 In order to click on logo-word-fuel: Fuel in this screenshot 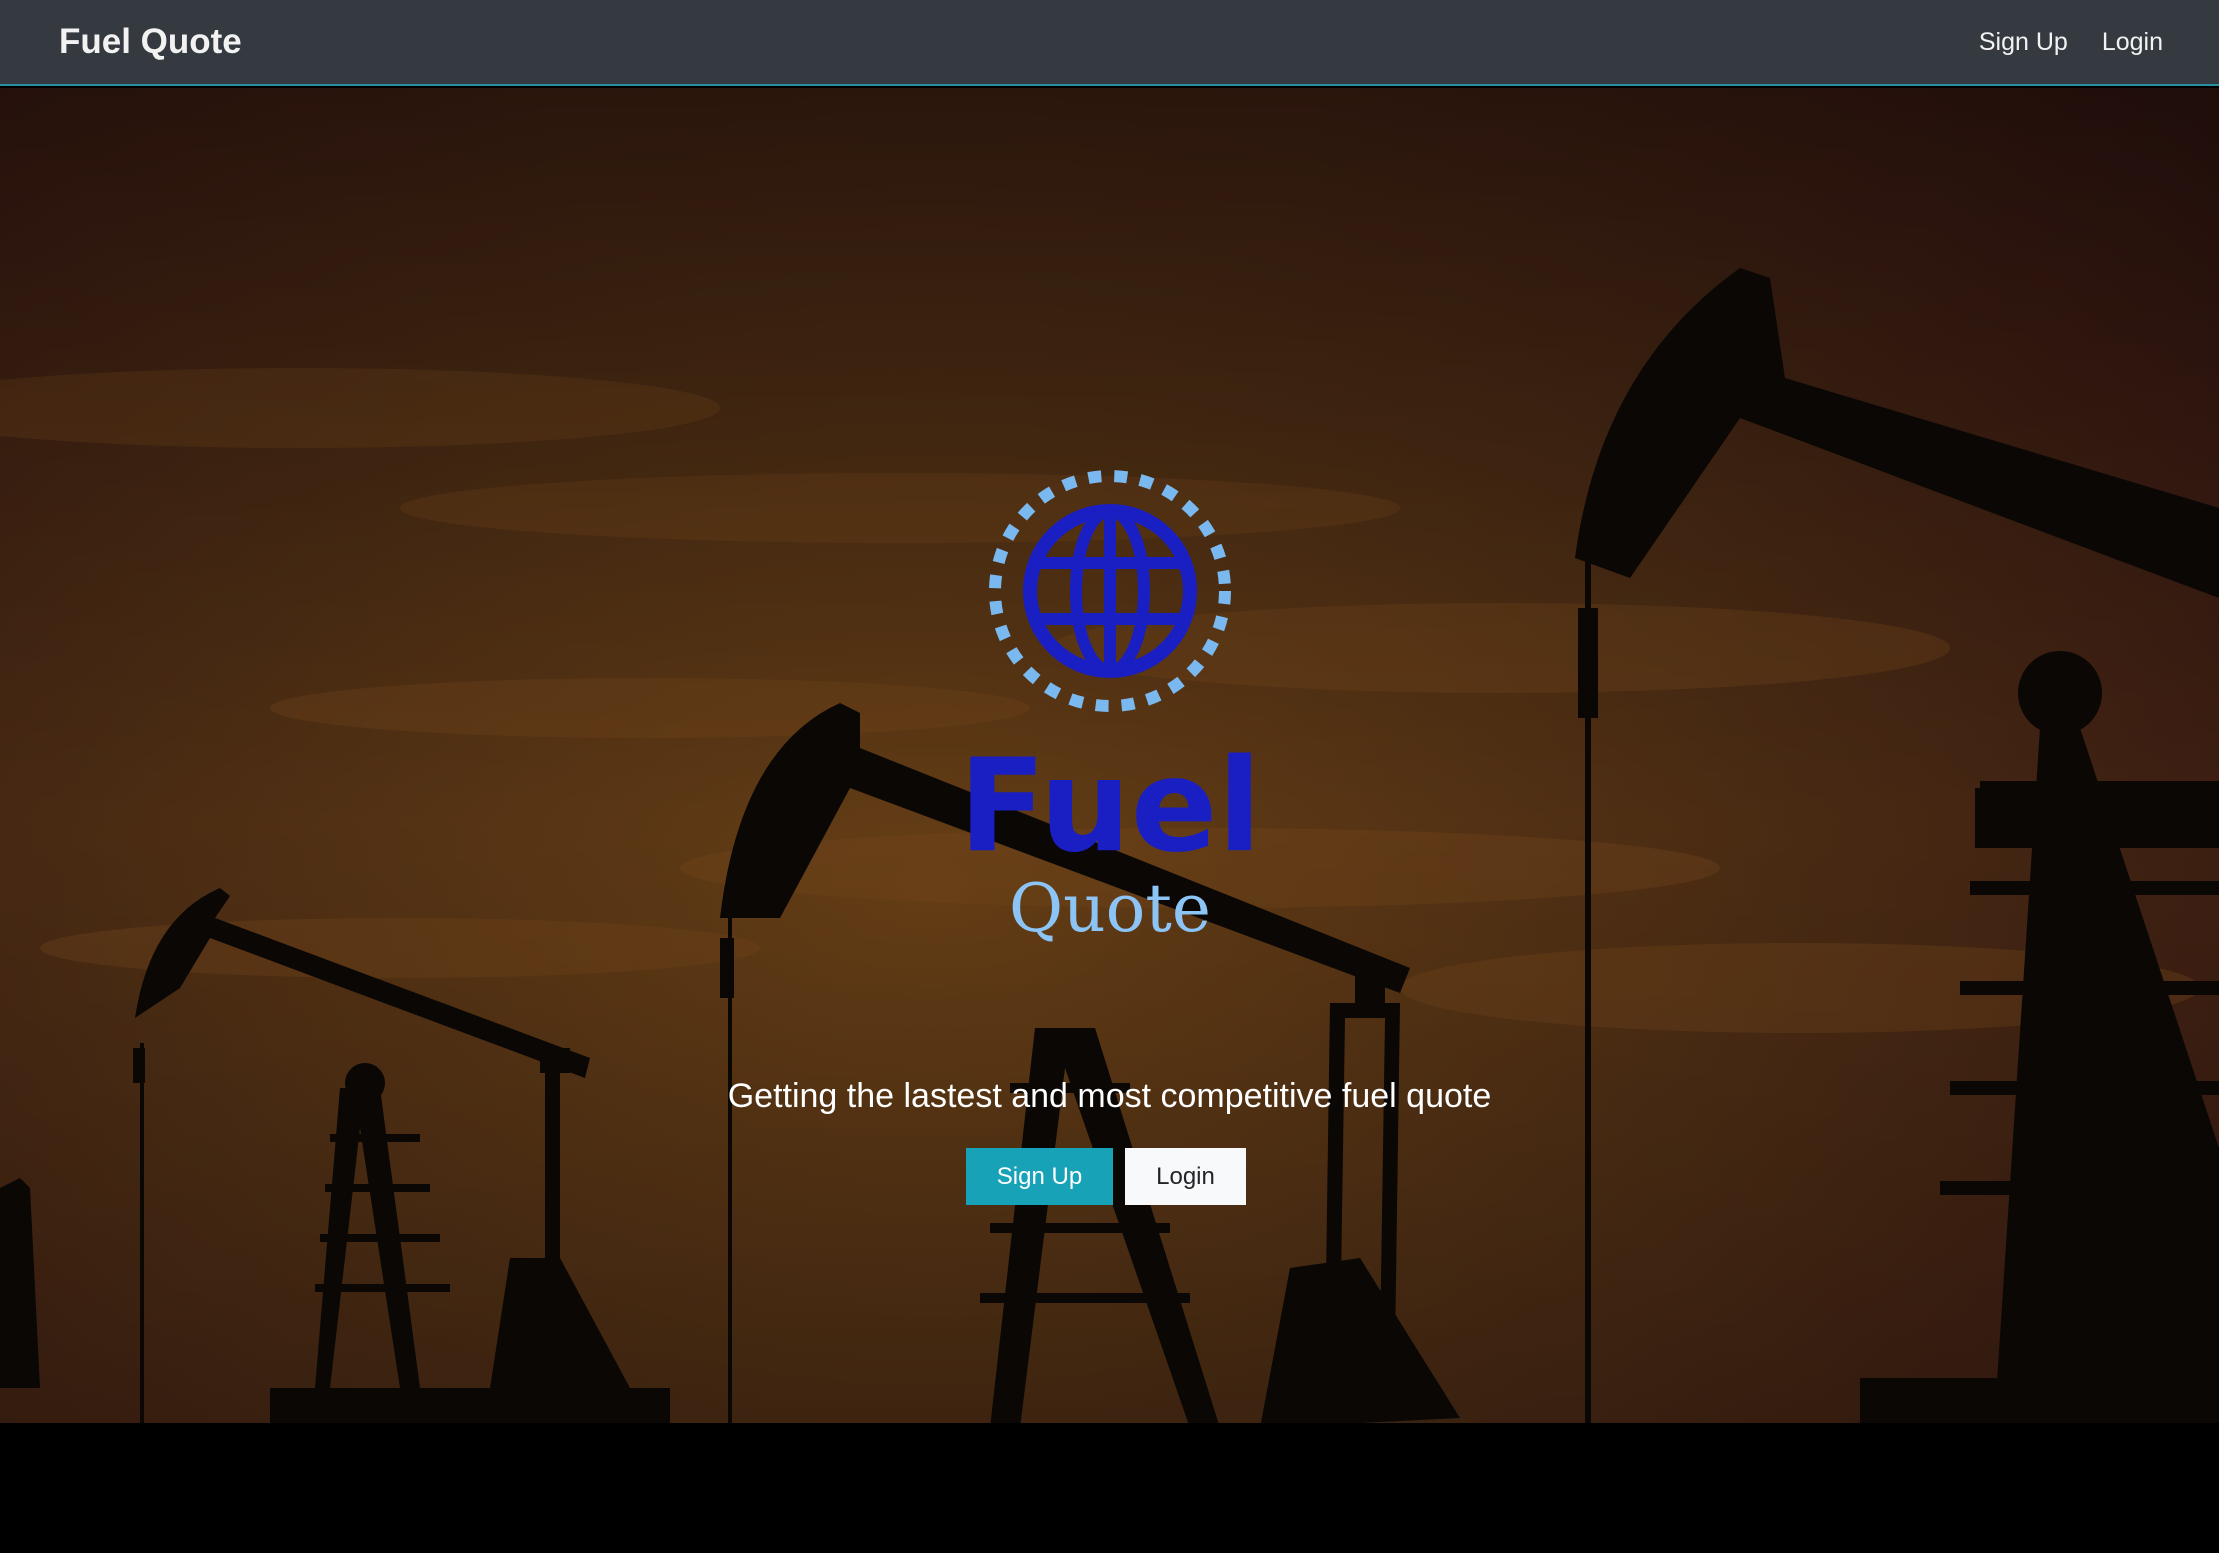, I will do `click(1110, 806)`.